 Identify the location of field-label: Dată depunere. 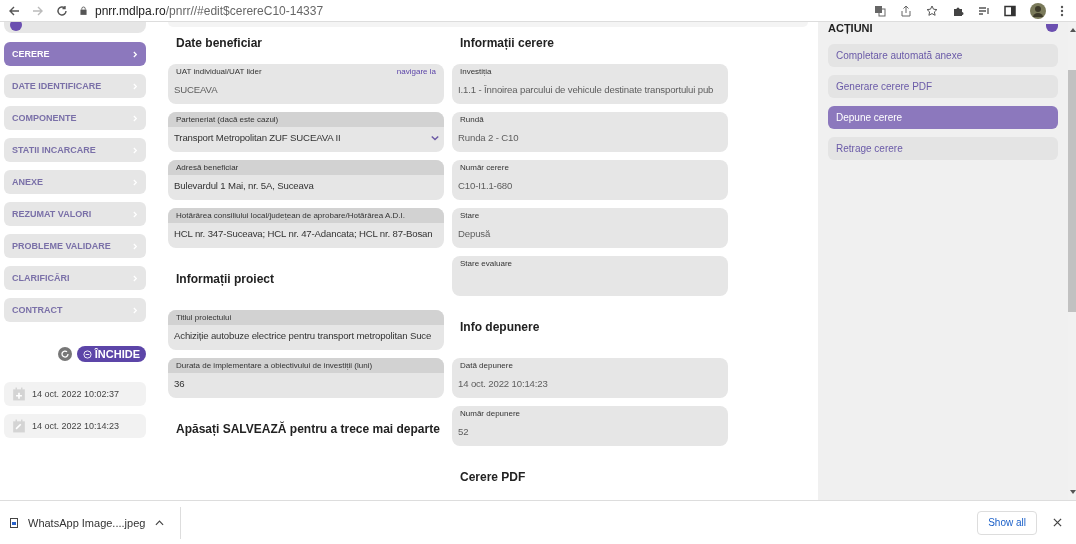
(486, 366).